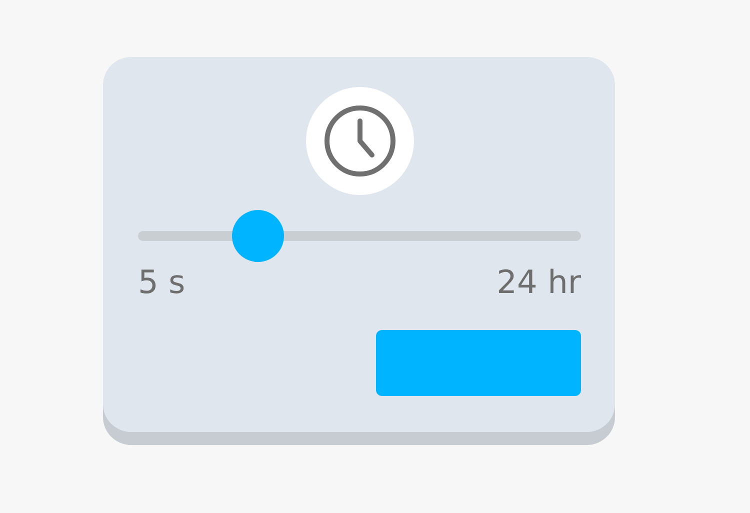 The width and height of the screenshot is (750, 513). Describe the element at coordinates (162, 282) in the screenshot. I see `min-label: 5 s` at that location.